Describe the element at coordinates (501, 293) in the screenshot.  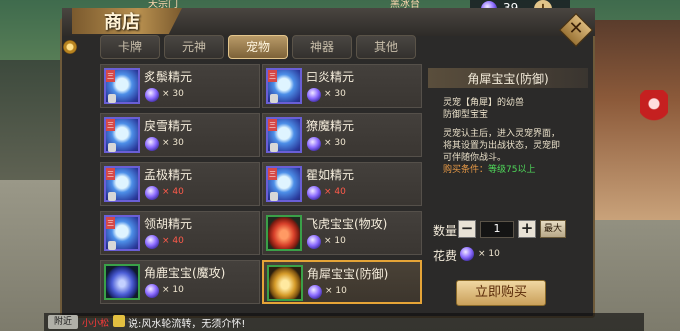
I see `buy-now-button: 立即购买` at that location.